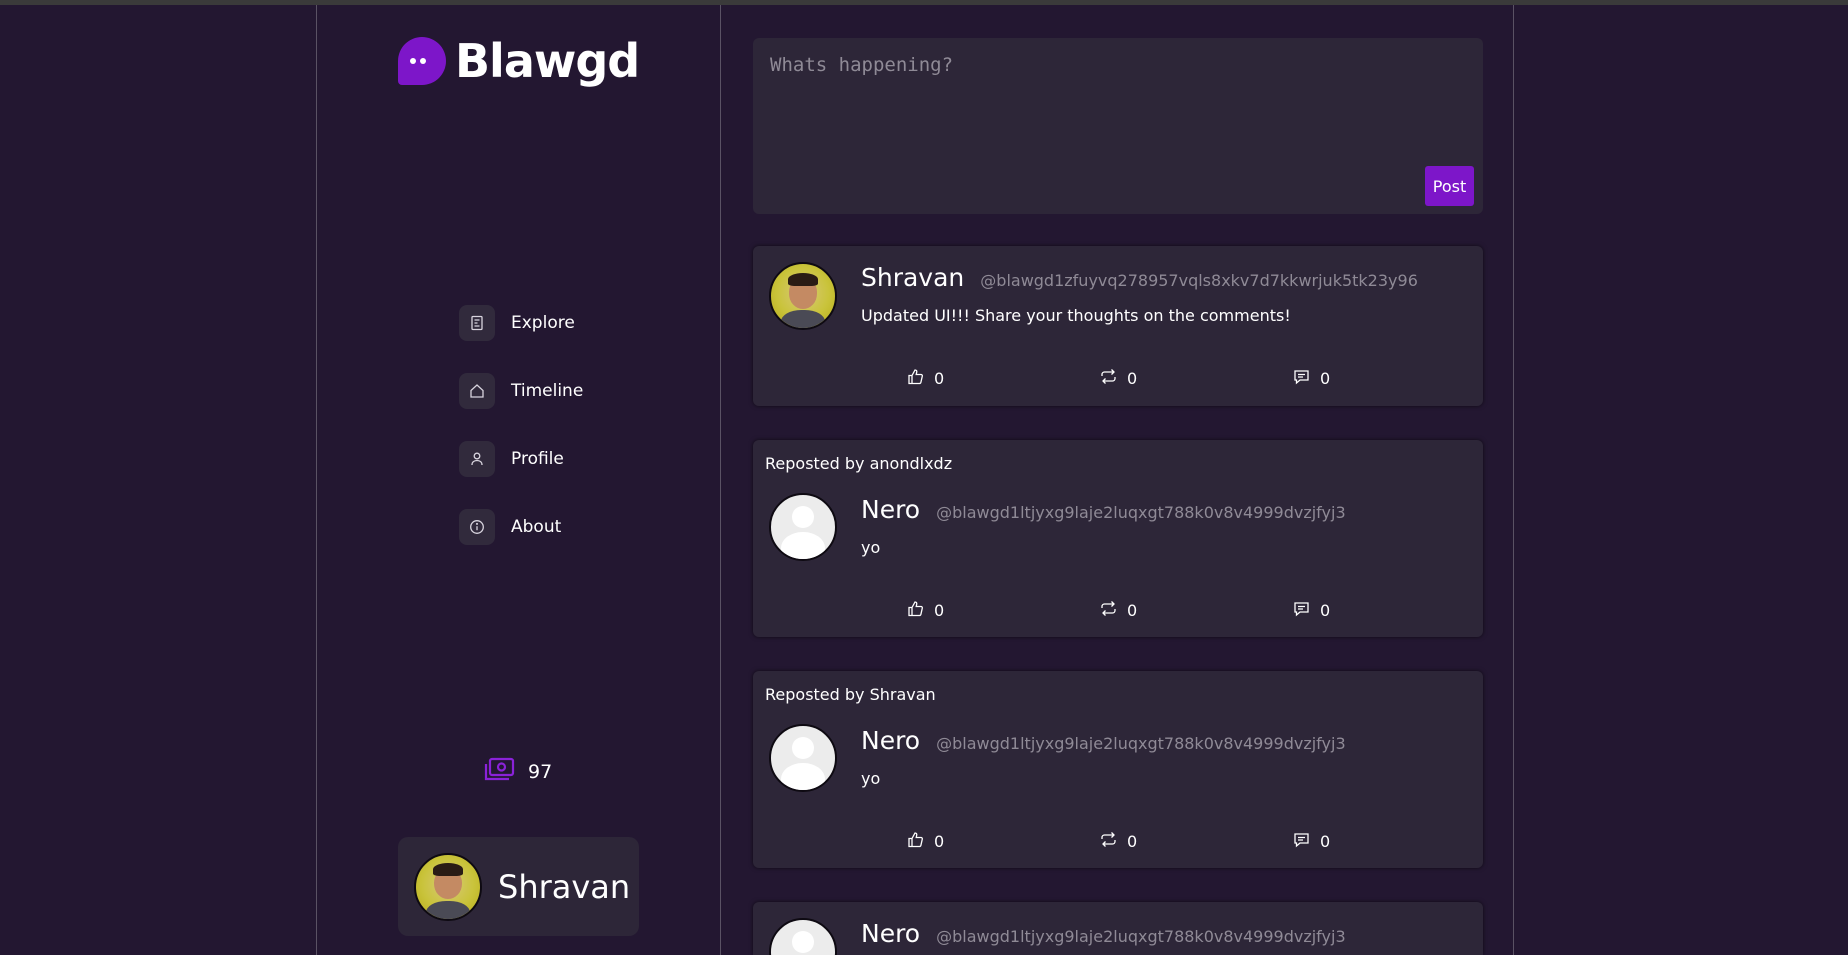  Describe the element at coordinates (518, 772) in the screenshot. I see `coin-balance: 97` at that location.